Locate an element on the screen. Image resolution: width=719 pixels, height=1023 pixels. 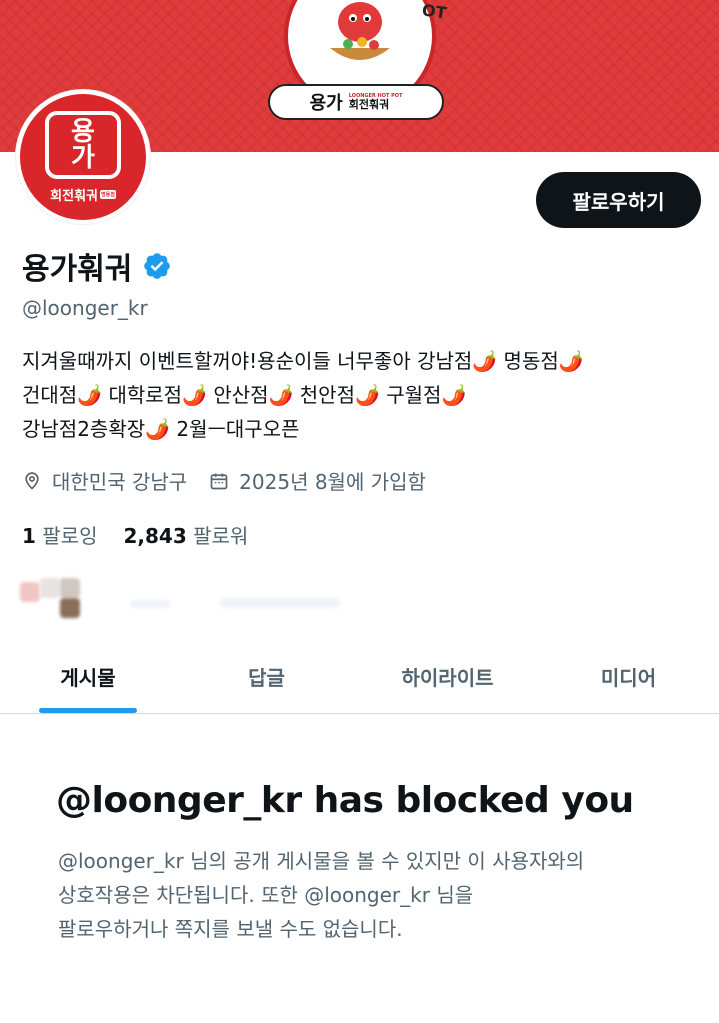
following-link: 1 팔로잉 is located at coordinates (59, 534).